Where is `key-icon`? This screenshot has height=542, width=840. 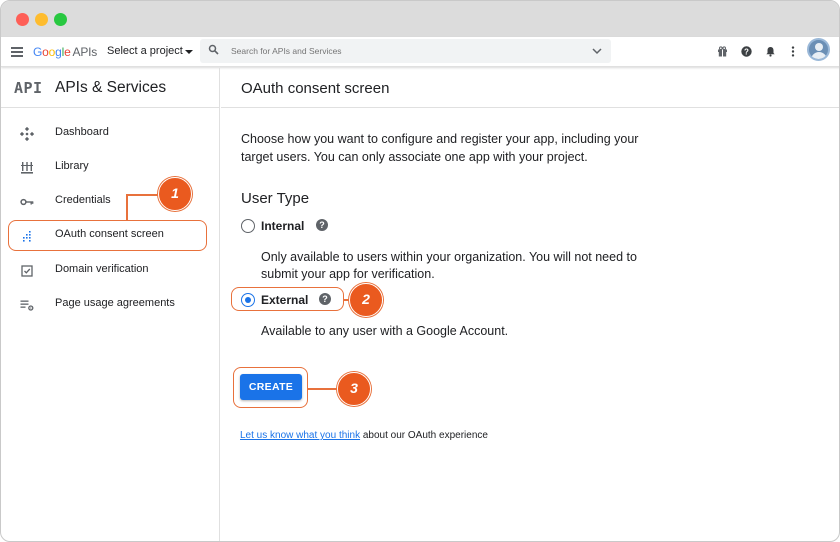 key-icon is located at coordinates (27, 202).